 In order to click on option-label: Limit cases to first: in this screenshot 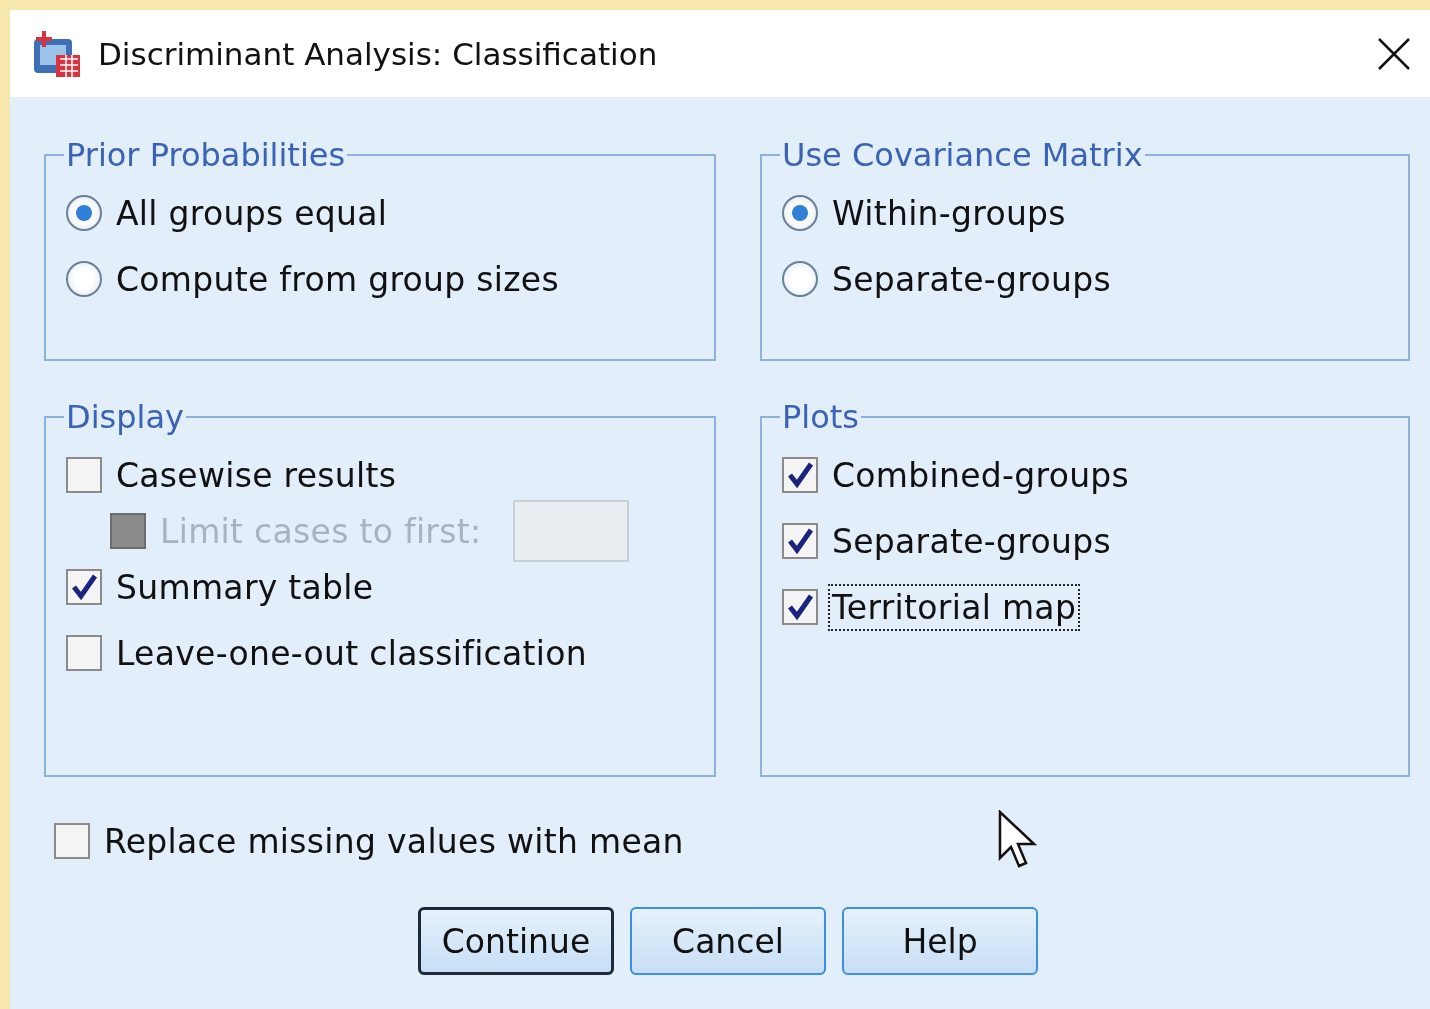, I will do `click(321, 531)`.